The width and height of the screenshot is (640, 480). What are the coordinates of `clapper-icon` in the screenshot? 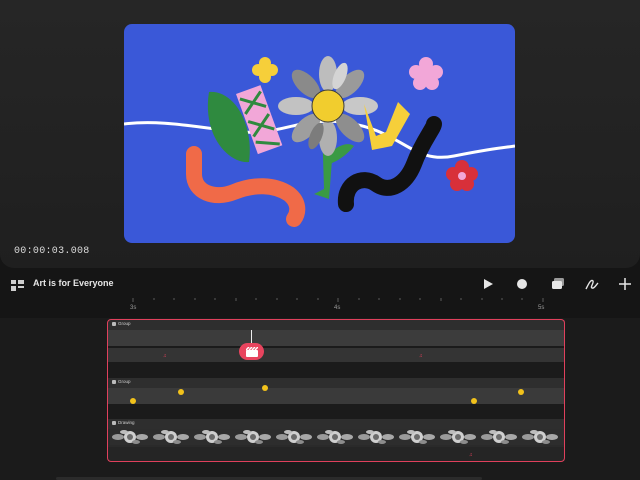 It's located at (251, 351).